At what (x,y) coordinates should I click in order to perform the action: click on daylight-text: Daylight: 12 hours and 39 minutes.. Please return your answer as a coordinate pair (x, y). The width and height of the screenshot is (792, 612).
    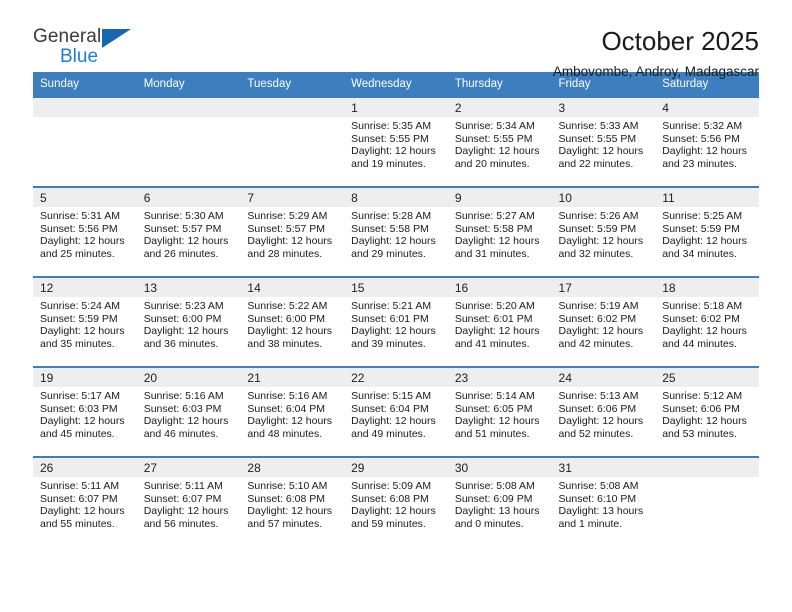
    Looking at the image, I should click on (393, 337).